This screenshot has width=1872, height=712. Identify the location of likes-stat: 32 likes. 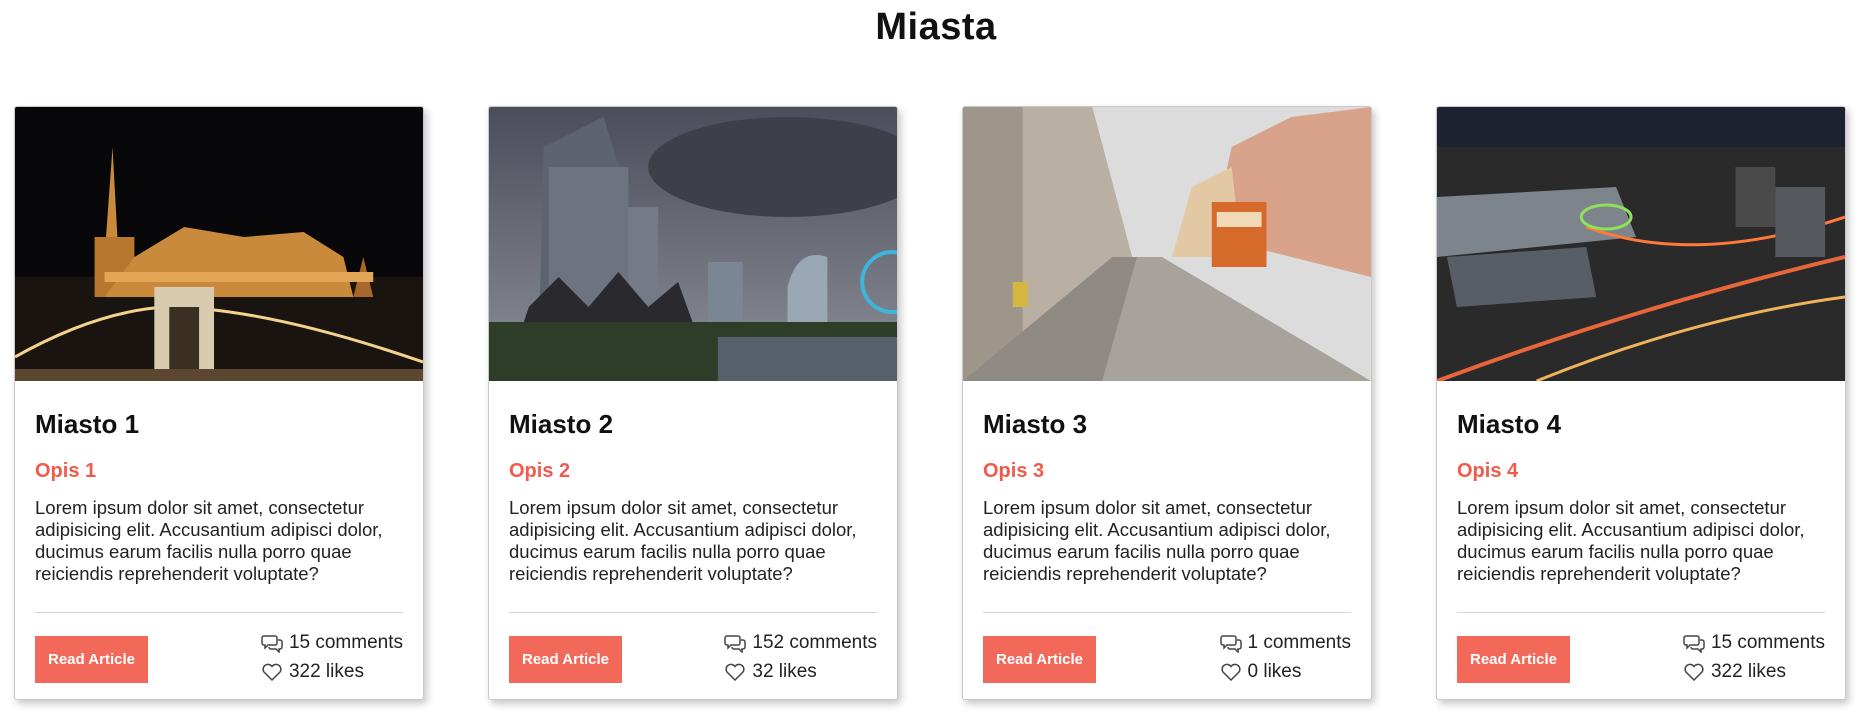
(800, 671).